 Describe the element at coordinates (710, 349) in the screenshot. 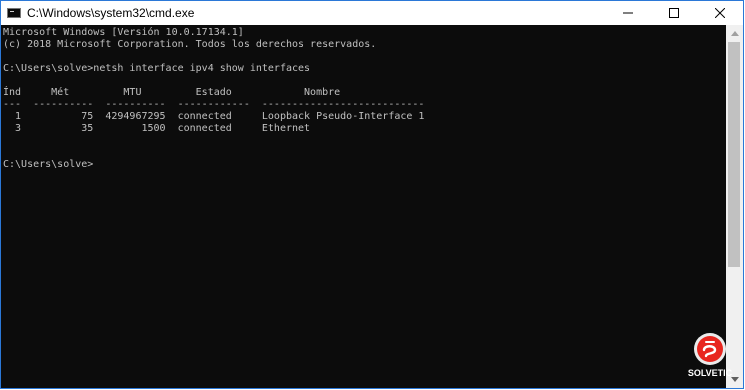

I see `solvetic-logo-icon` at that location.